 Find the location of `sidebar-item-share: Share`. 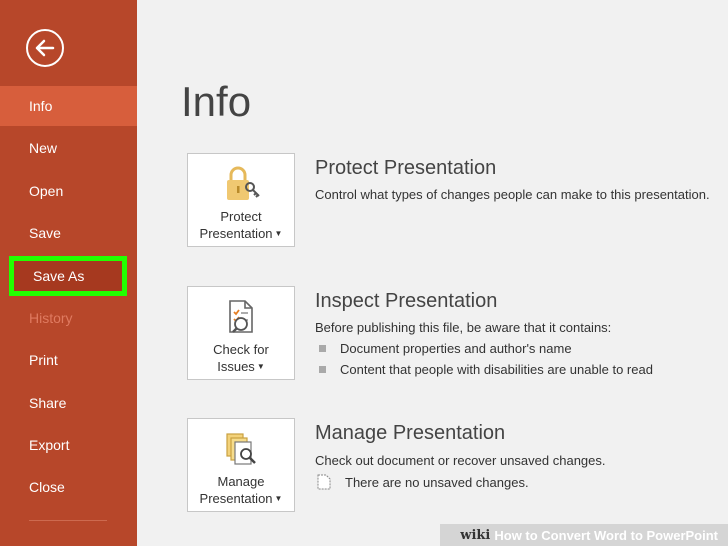

sidebar-item-share: Share is located at coordinates (68, 403).